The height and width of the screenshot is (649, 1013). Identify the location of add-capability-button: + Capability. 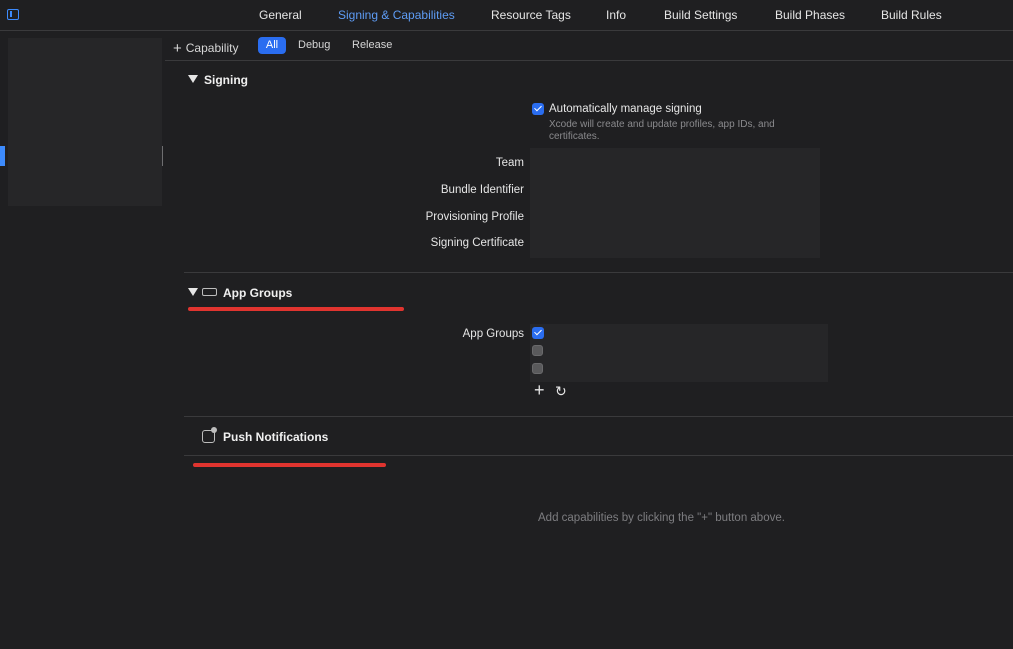
(206, 48).